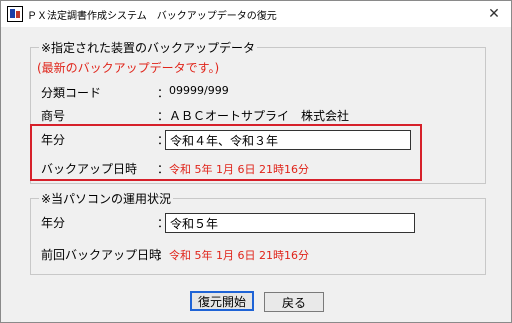 The width and height of the screenshot is (512, 323). What do you see at coordinates (53, 223) in the screenshot?
I see `pc-fiscal-year-label: 年分` at bounding box center [53, 223].